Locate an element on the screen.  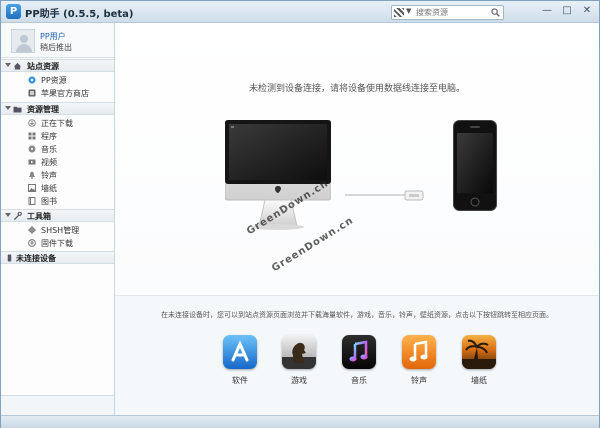
sidebar-item-apple-store: 苹果官方商店 is located at coordinates (57, 93).